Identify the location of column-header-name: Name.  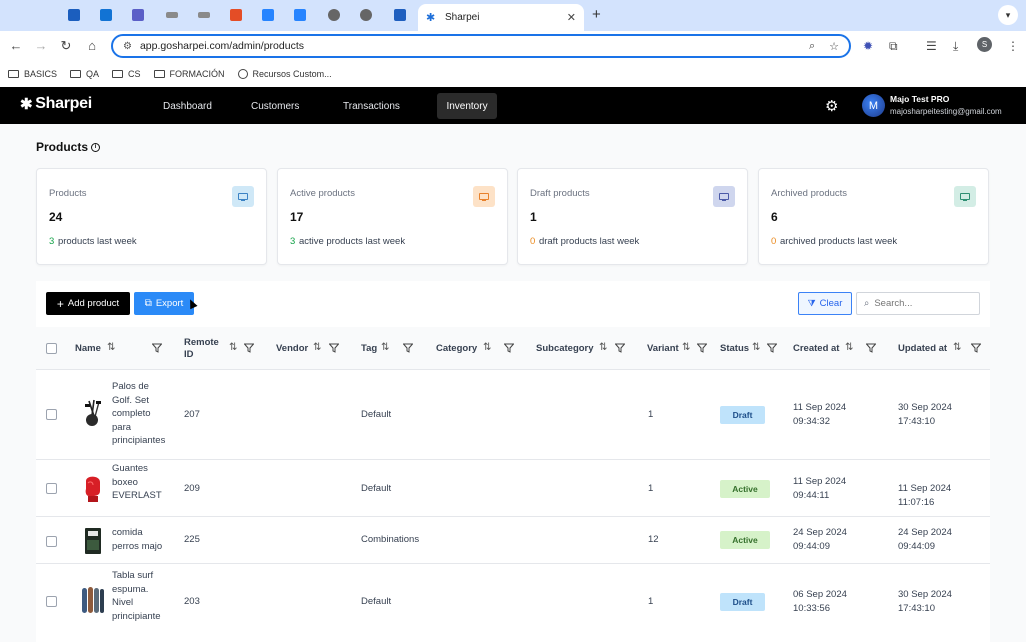
(88, 348).